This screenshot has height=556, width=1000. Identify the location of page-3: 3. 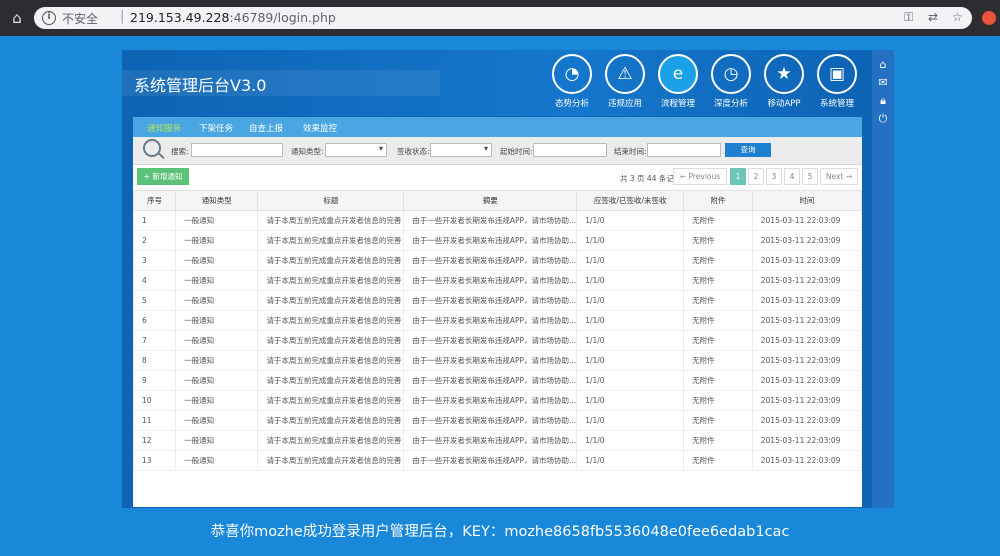
(774, 176).